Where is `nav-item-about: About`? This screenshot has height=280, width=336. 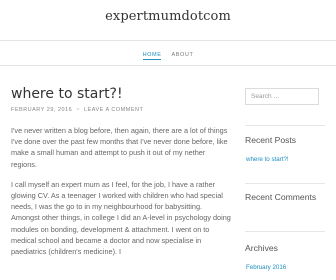
nav-item-about: About is located at coordinates (182, 56).